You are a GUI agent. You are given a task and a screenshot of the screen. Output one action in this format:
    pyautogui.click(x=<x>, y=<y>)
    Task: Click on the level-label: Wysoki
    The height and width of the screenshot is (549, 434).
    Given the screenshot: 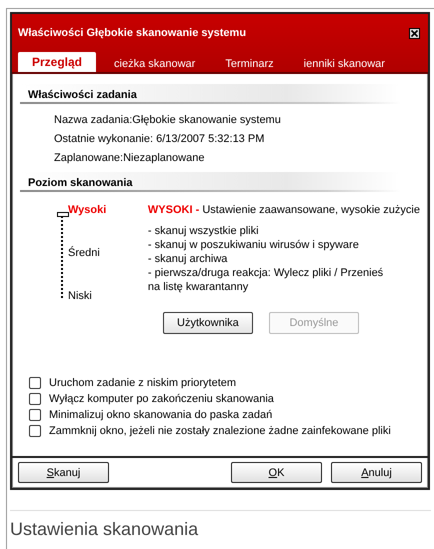 What is the action you would take?
    pyautogui.click(x=87, y=210)
    